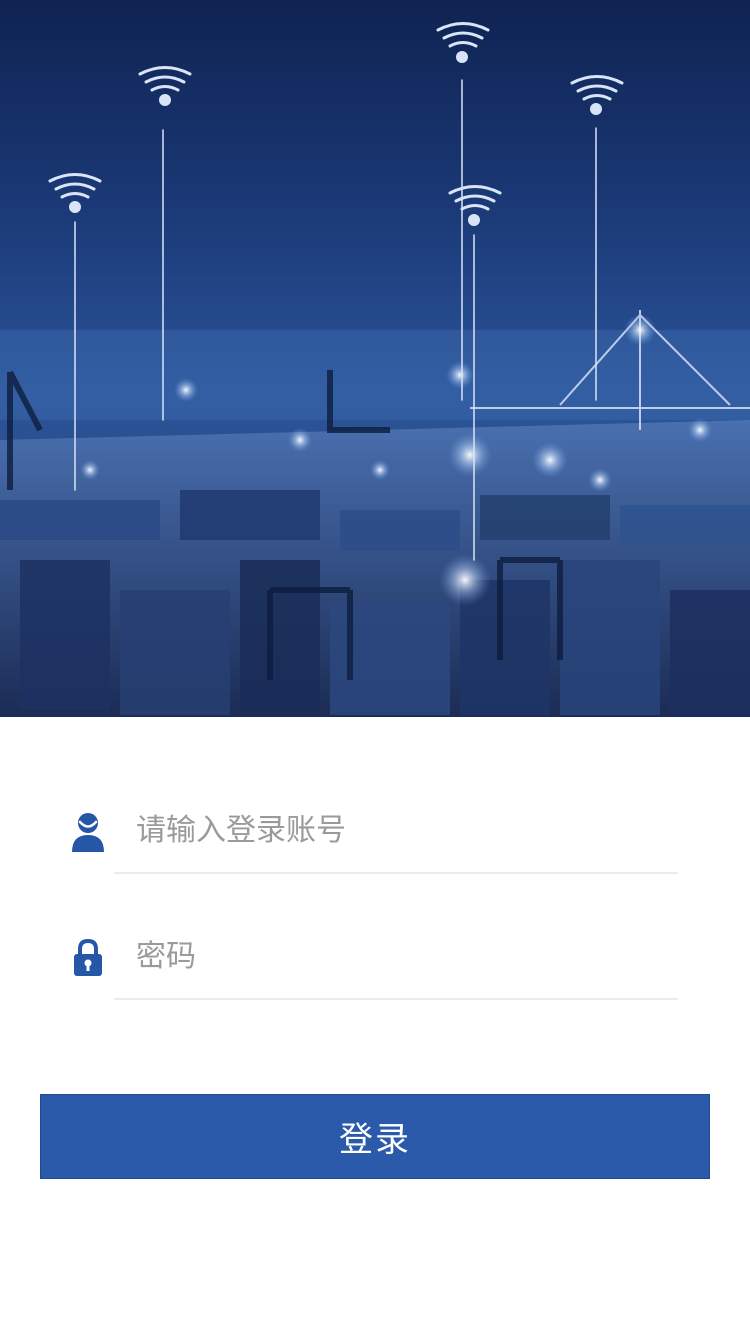  I want to click on account-field-row, so click(373, 829).